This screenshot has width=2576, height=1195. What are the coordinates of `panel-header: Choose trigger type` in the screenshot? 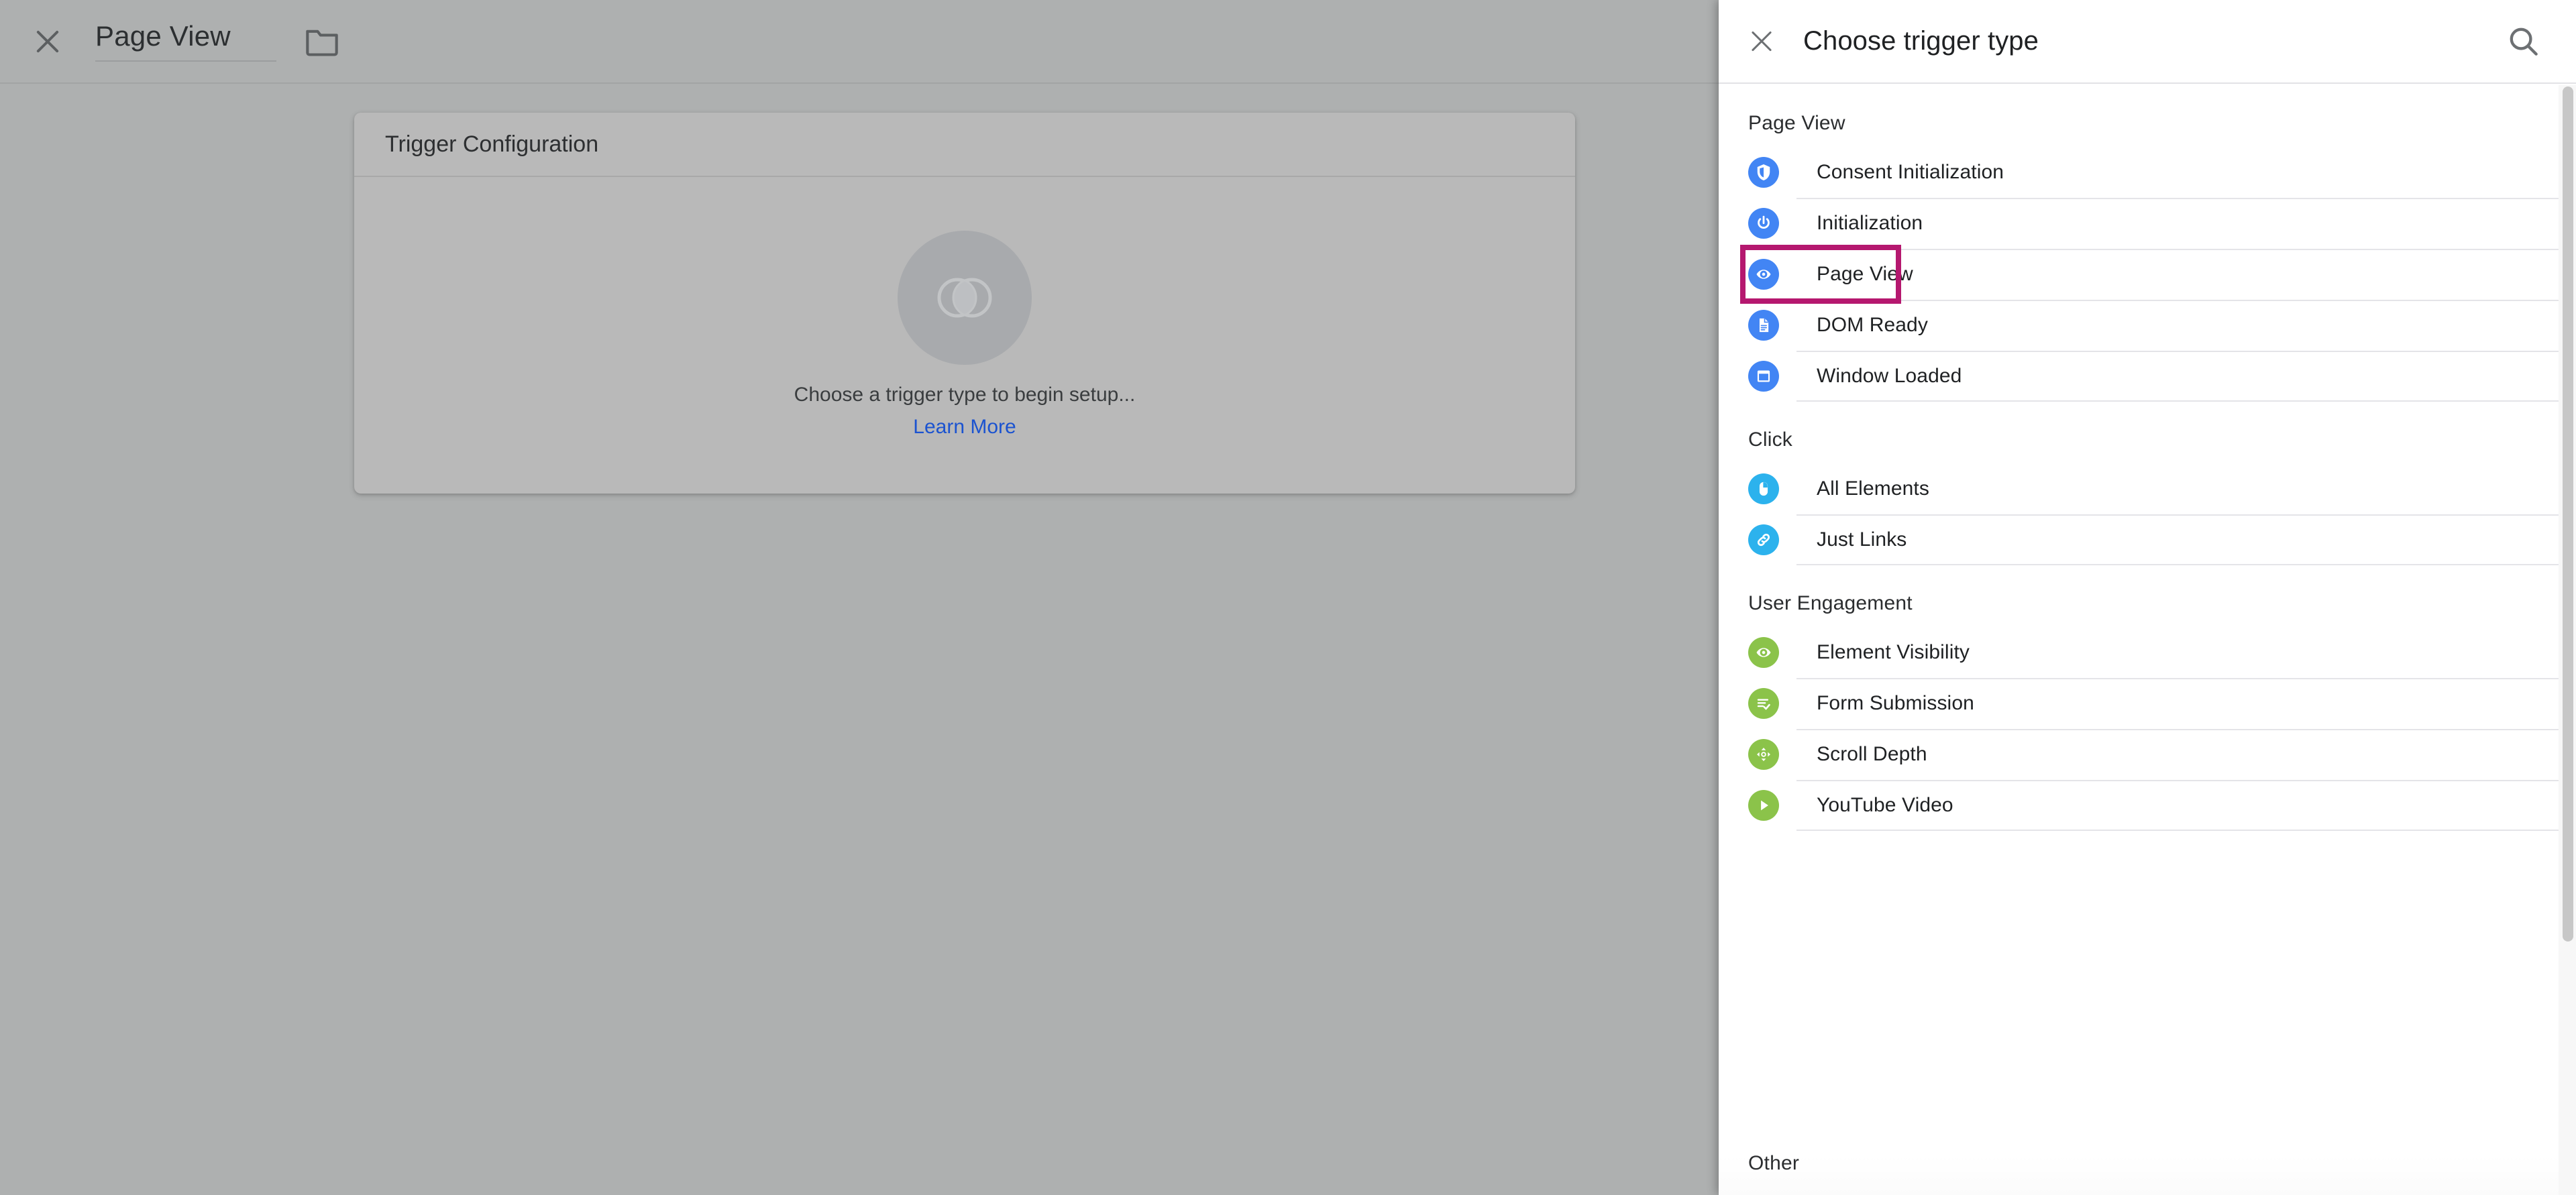 It's located at (2147, 42).